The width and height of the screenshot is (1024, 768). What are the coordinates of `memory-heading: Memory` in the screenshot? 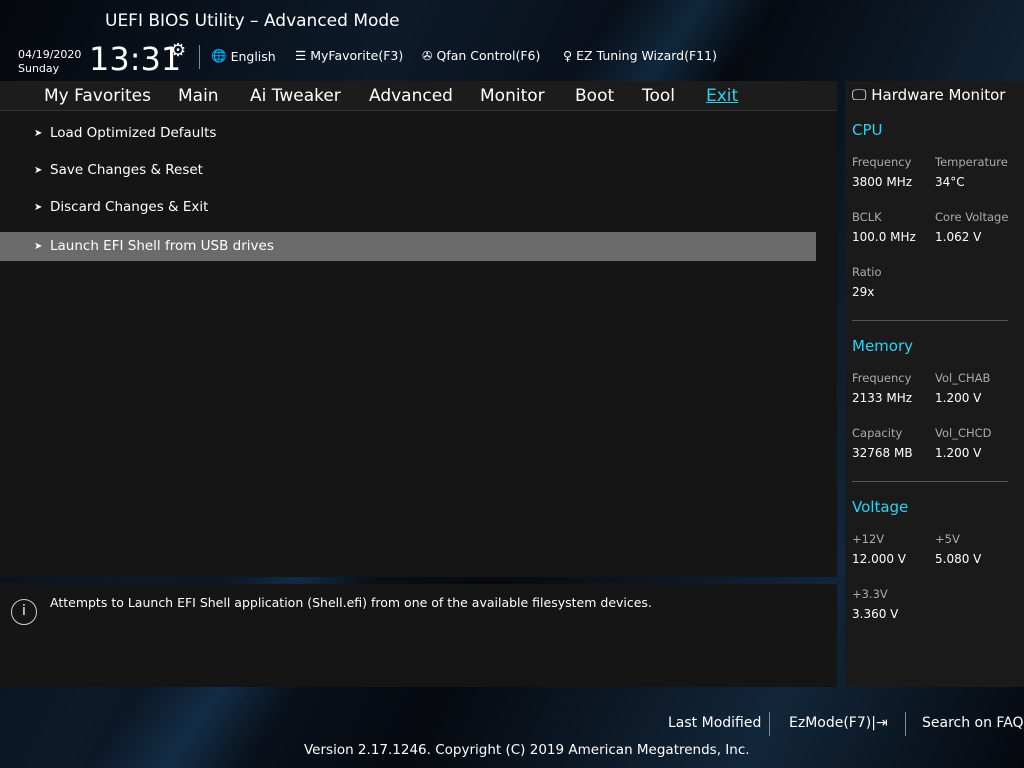 It's located at (883, 346).